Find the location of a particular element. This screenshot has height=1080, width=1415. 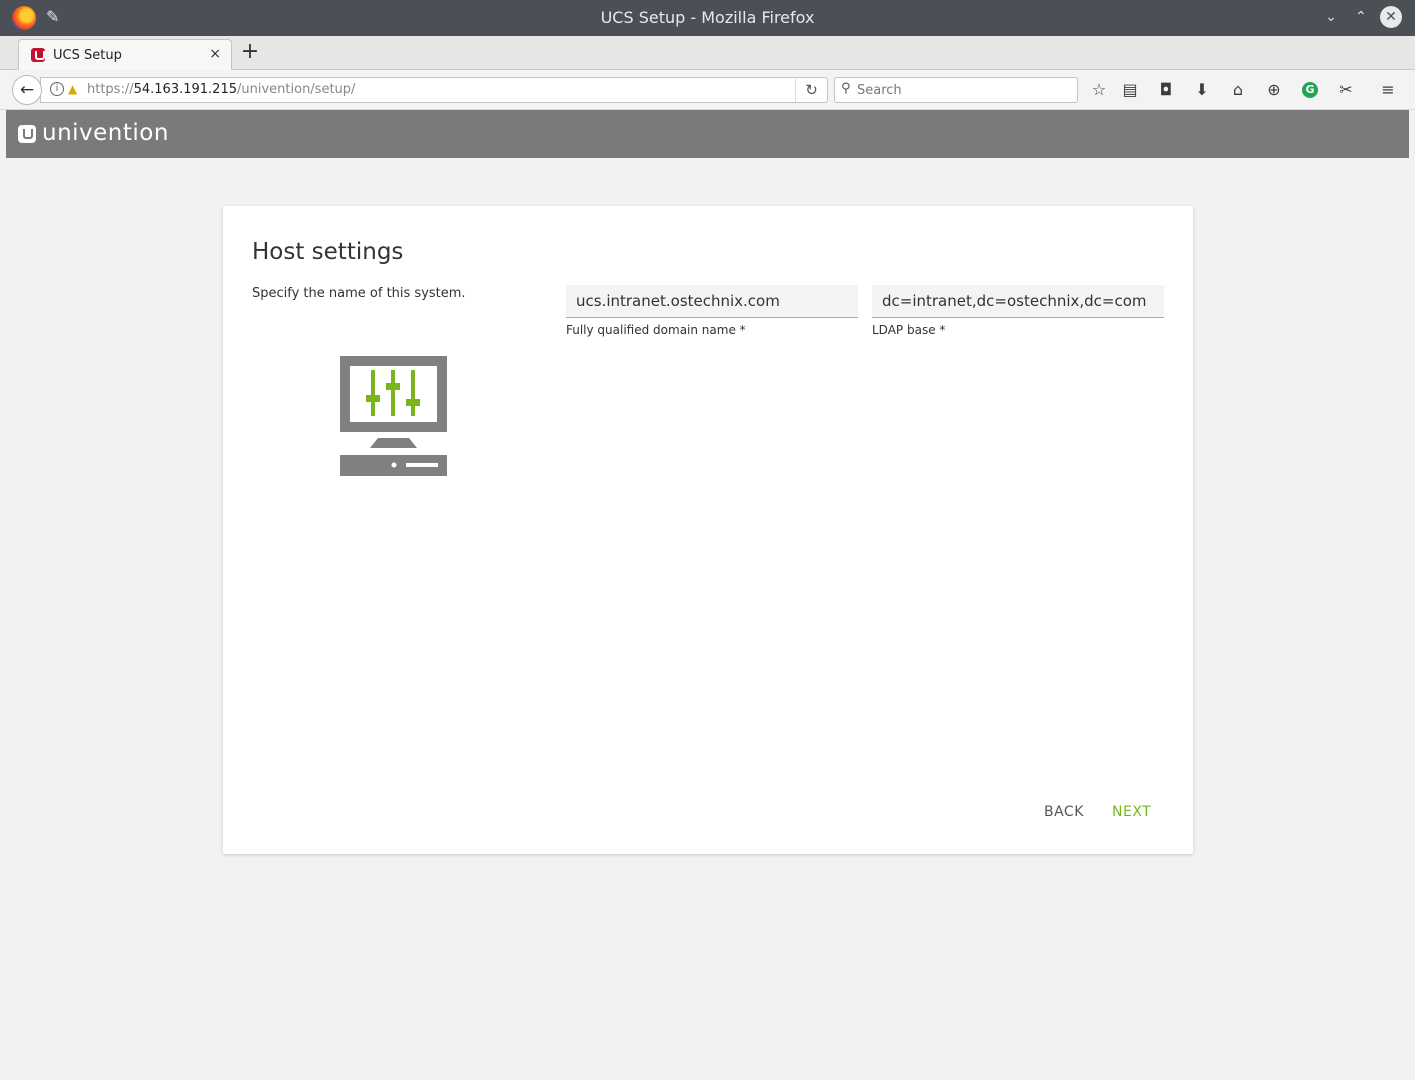

univention-header: univention is located at coordinates (707, 134).